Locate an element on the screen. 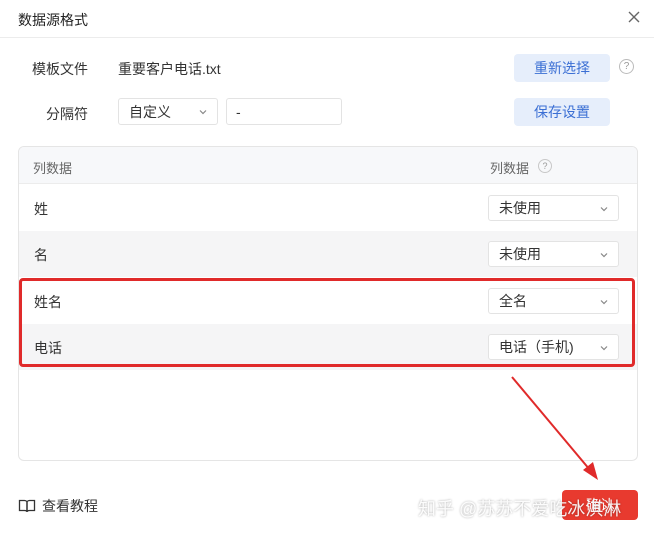 This screenshot has height=537, width=654. column-header-mapping: 列数据 is located at coordinates (510, 168).